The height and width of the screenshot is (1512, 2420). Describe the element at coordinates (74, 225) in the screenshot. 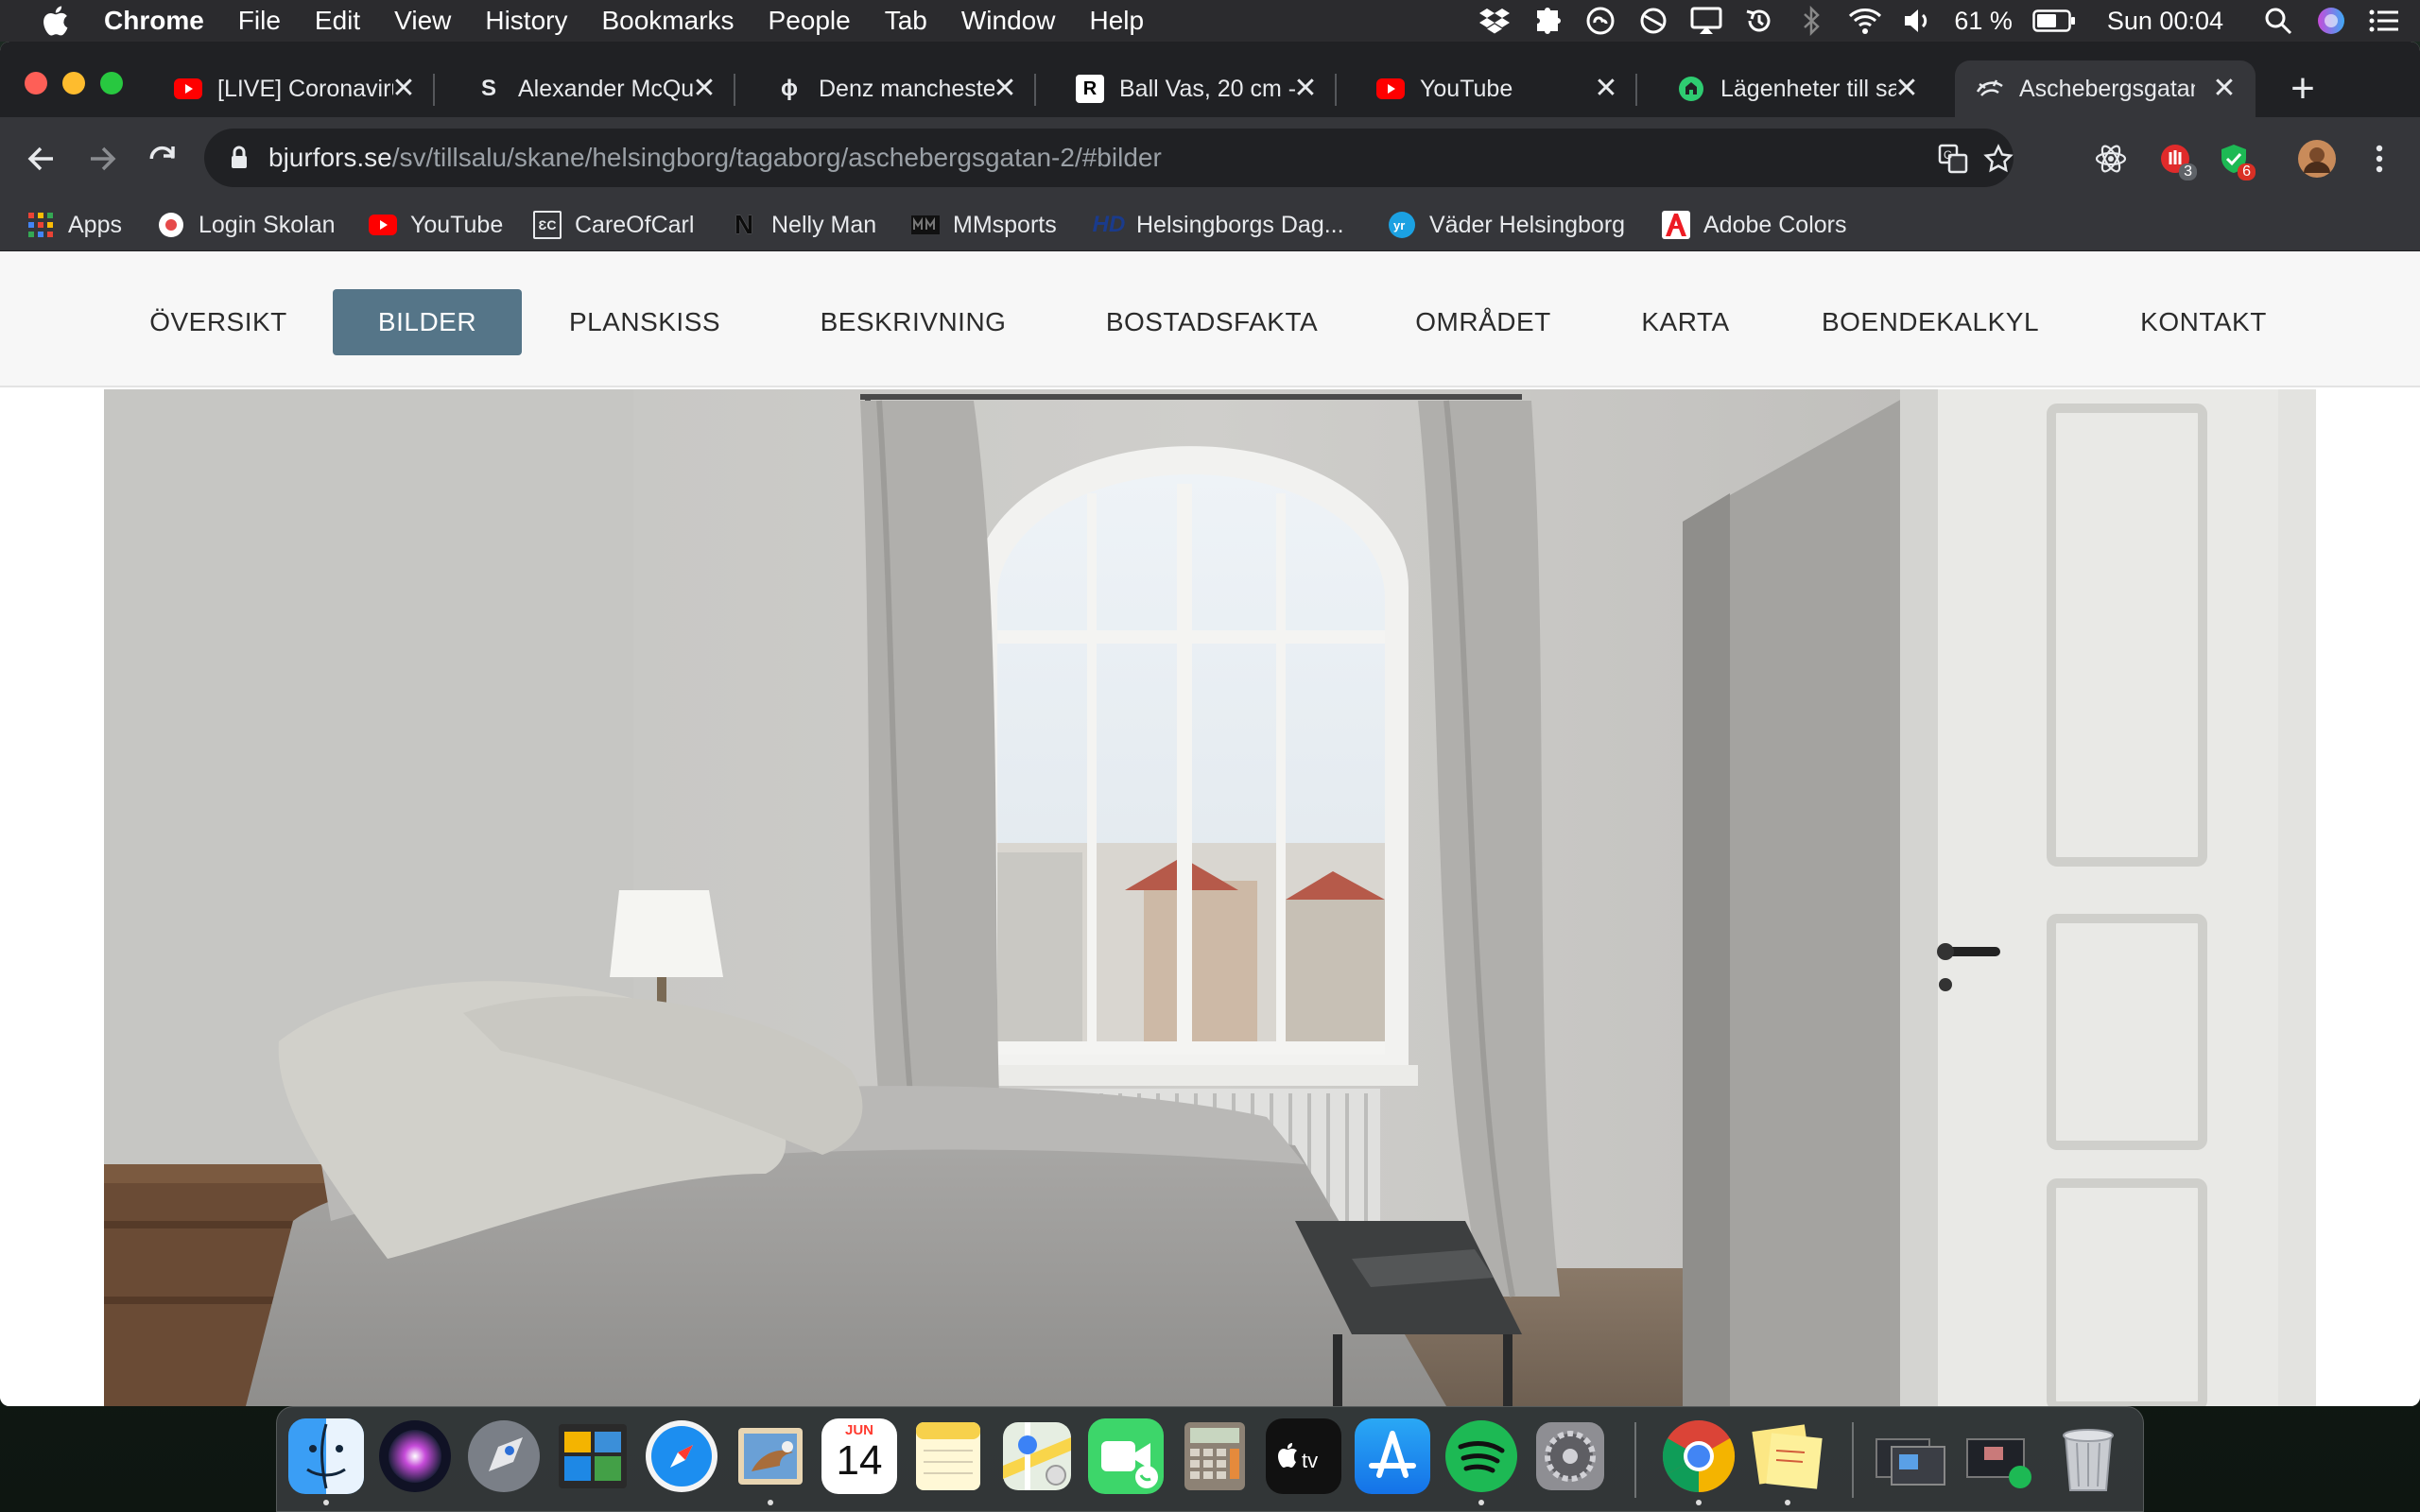

I see `bookmark-apps: Apps` at that location.